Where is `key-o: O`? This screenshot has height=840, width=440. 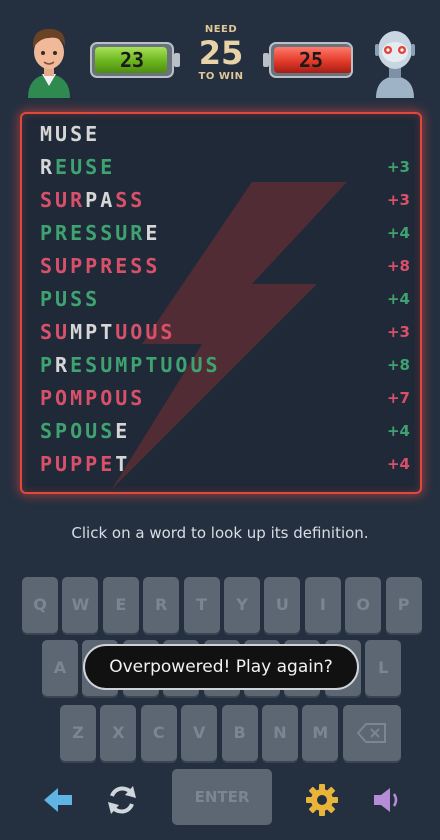
key-o: O is located at coordinates (363, 605).